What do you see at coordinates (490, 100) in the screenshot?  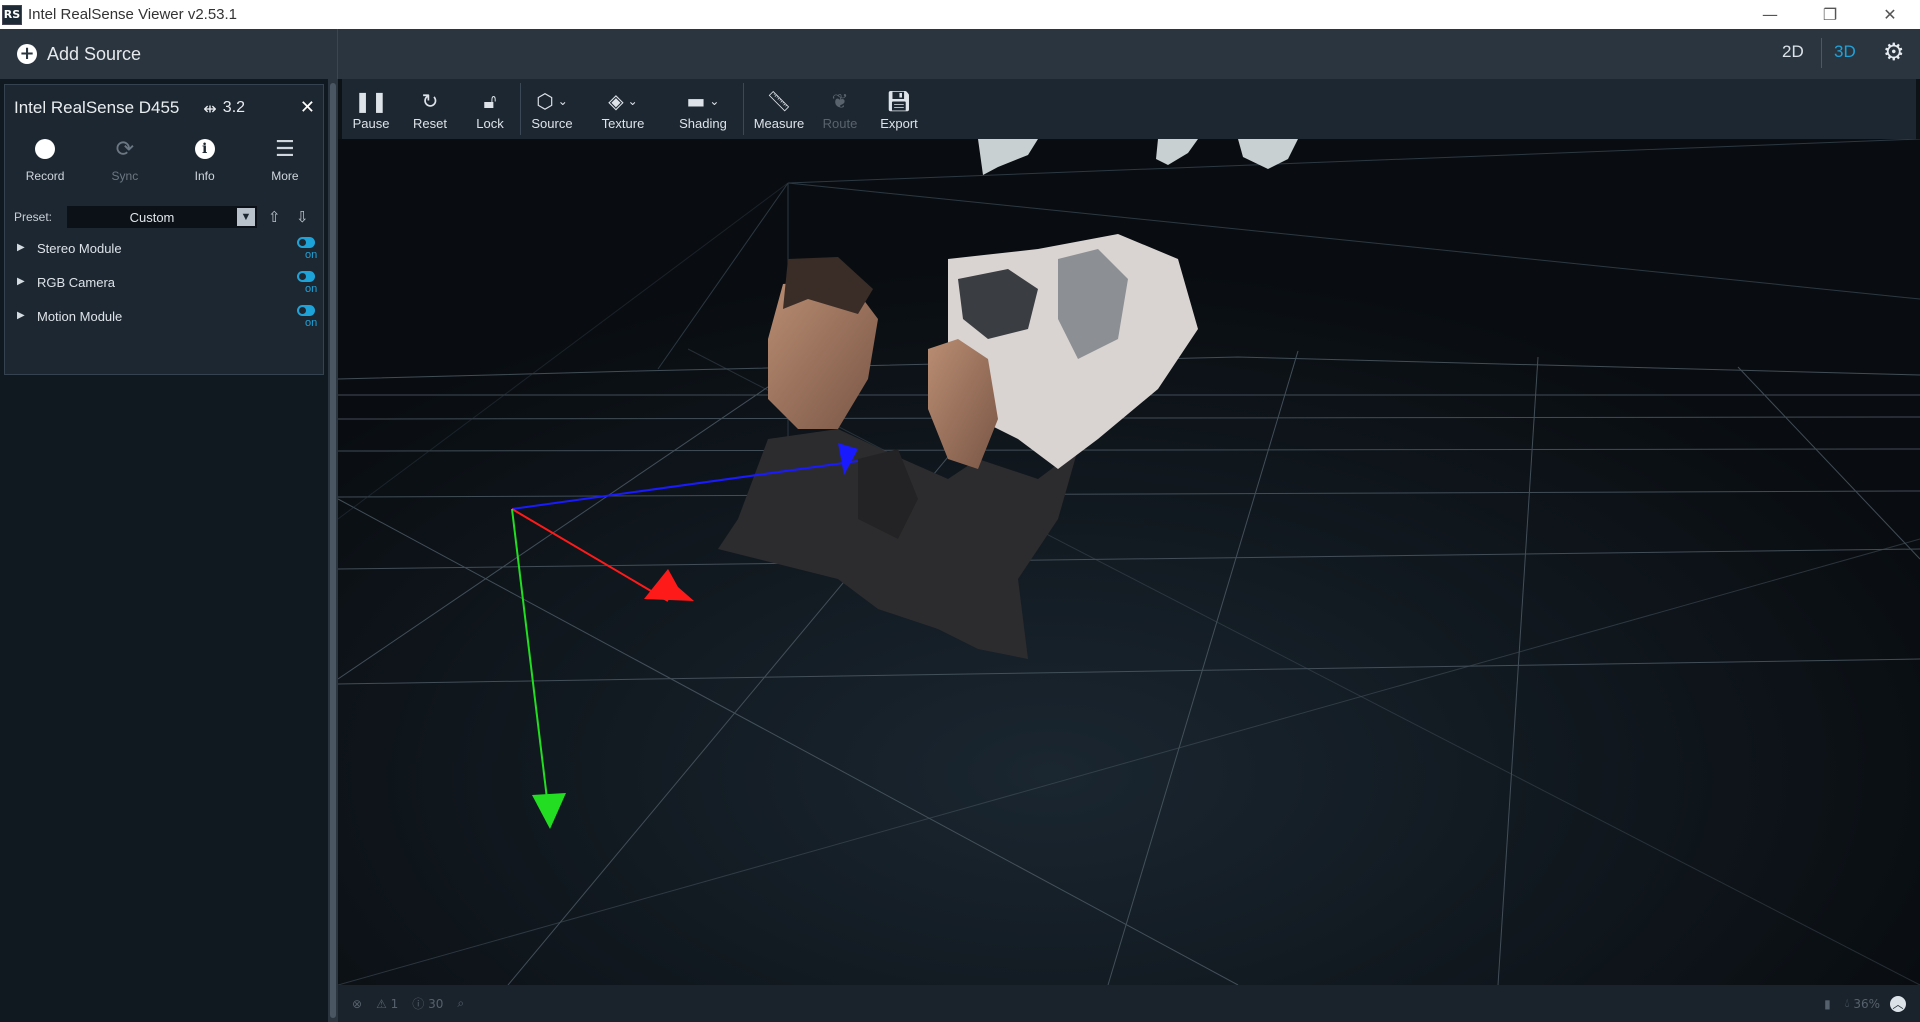 I see `lock-icon: 🔓︎` at bounding box center [490, 100].